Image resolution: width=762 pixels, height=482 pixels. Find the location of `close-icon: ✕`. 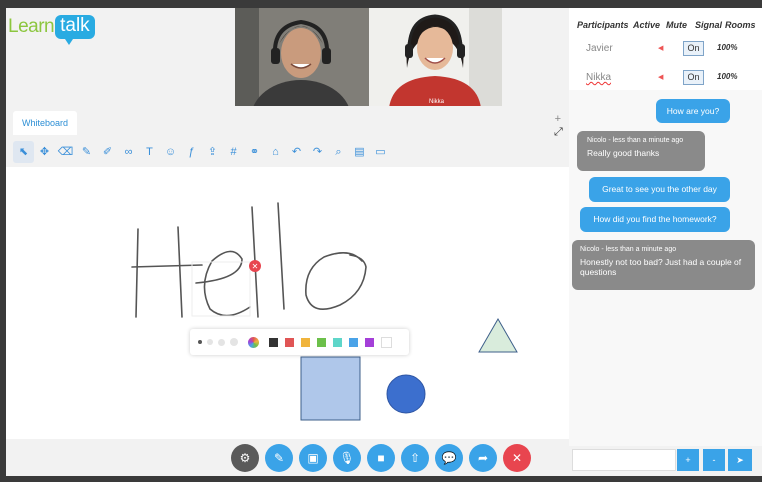

close-icon: ✕ is located at coordinates (517, 458).